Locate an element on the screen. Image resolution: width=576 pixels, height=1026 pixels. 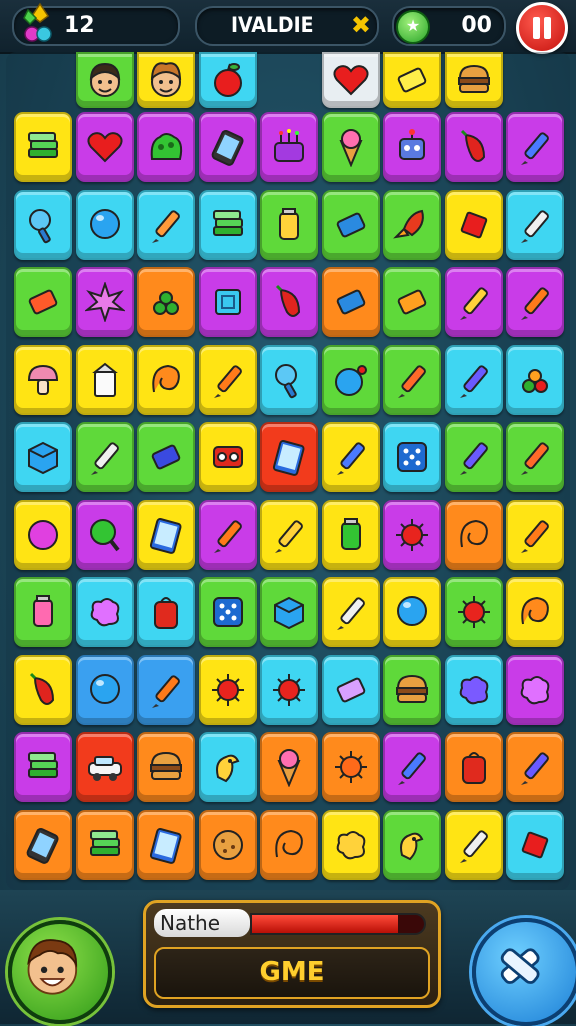
tile-sun is located at coordinates (350, 767).